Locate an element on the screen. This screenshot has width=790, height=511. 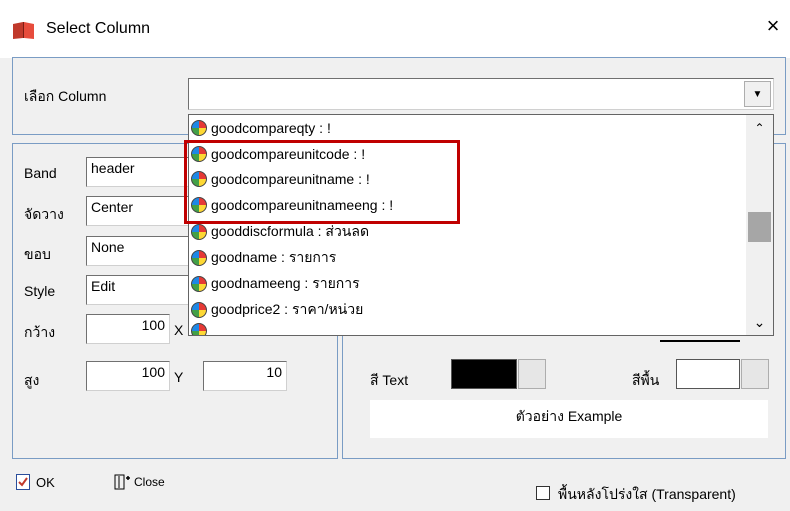
preview-text: ตัวอย่าง Example is located at coordinates (569, 416).